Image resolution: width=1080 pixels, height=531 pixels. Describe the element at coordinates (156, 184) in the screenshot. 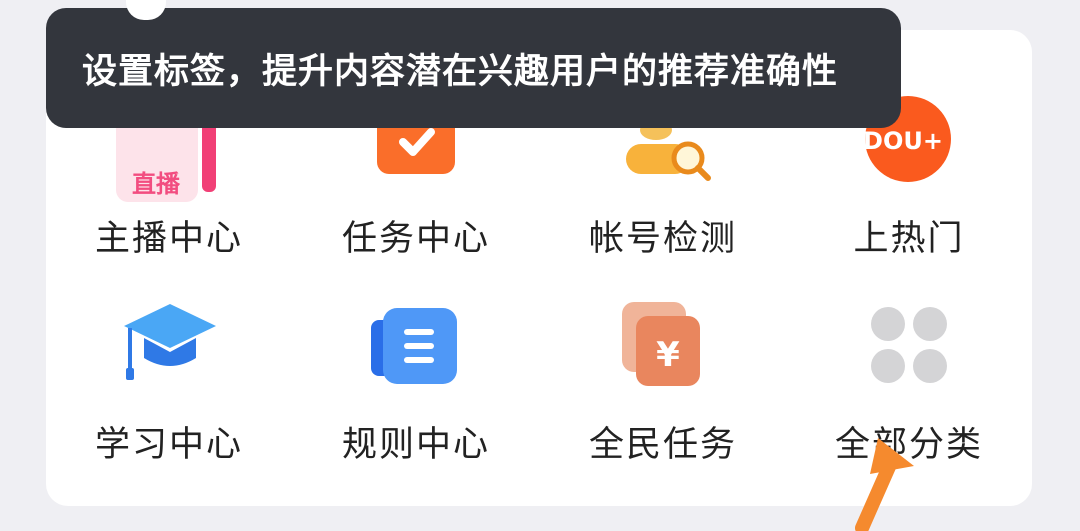

I see `live-icon-text: 直播` at that location.